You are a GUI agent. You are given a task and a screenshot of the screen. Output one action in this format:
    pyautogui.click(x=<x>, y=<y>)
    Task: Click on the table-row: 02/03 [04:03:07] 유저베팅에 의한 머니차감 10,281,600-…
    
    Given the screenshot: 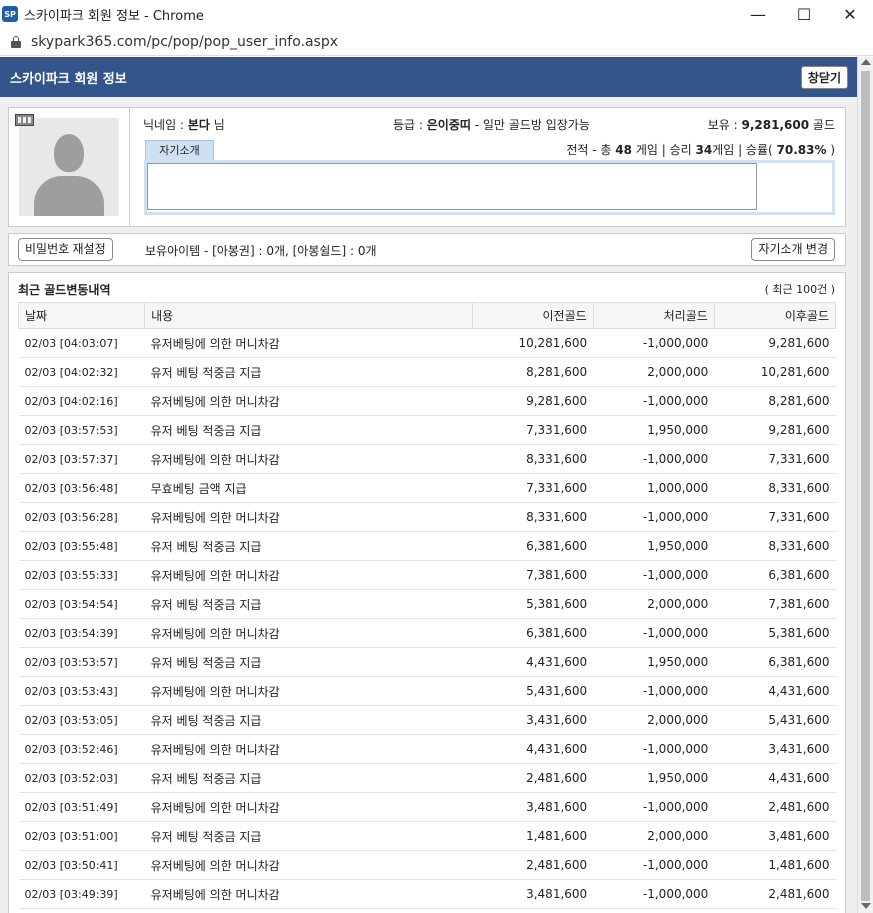 What is the action you would take?
    pyautogui.click(x=427, y=343)
    